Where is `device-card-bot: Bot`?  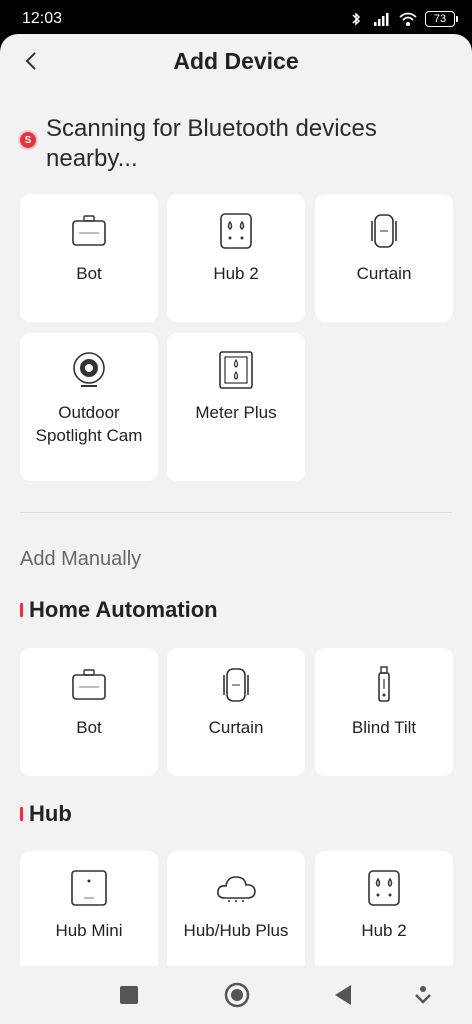 device-card-bot: Bot is located at coordinates (89, 258).